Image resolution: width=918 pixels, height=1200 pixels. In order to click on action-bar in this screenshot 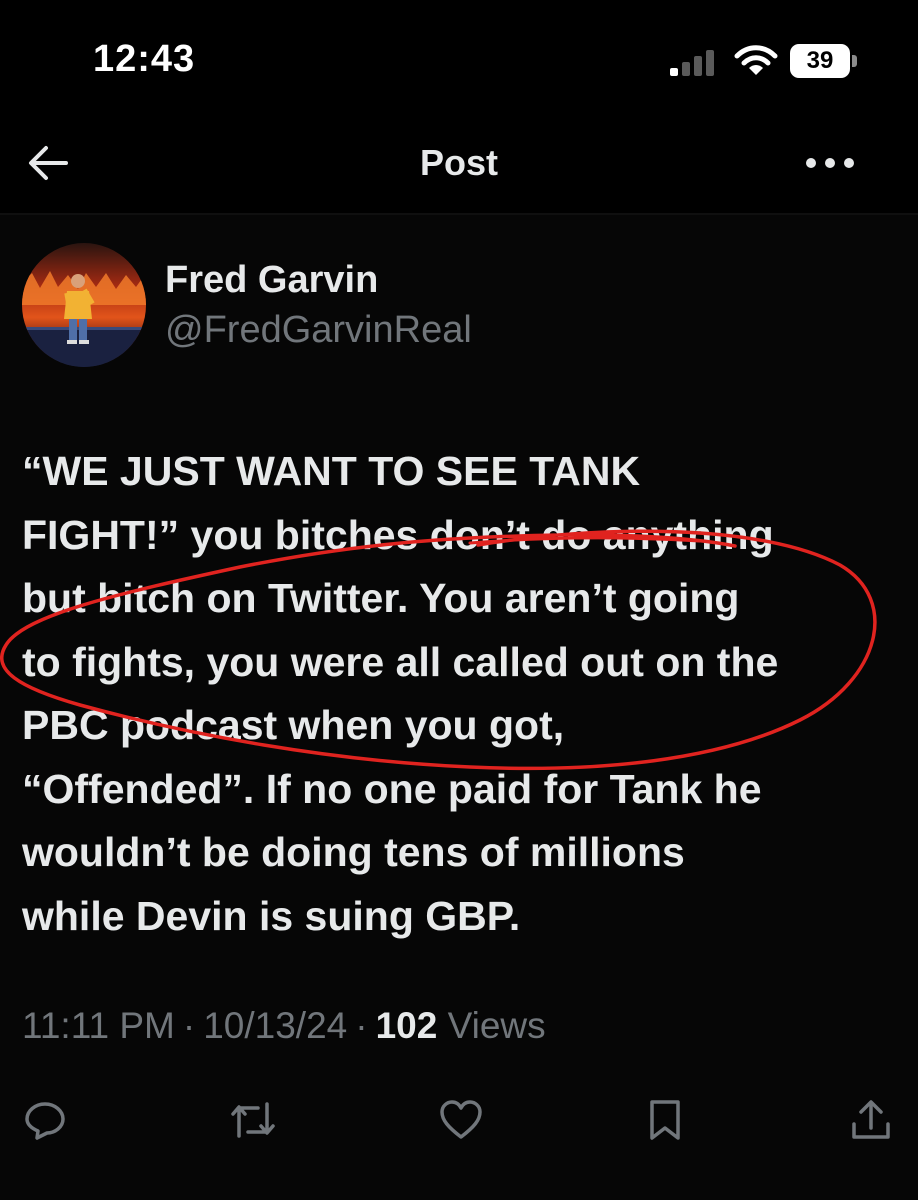, I will do `click(459, 1120)`.